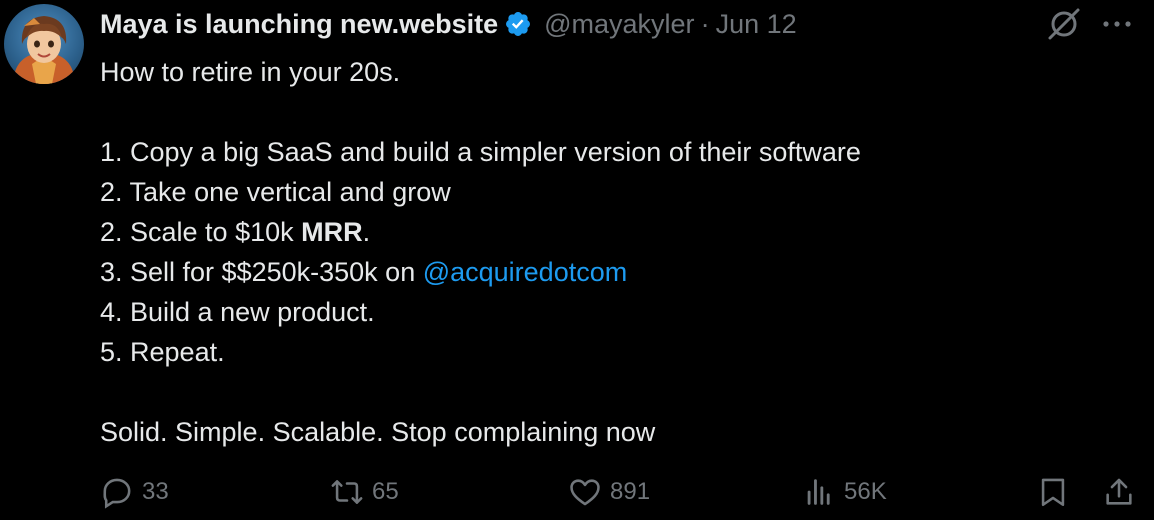  What do you see at coordinates (332, 232) in the screenshot?
I see `bold-text: MRR` at bounding box center [332, 232].